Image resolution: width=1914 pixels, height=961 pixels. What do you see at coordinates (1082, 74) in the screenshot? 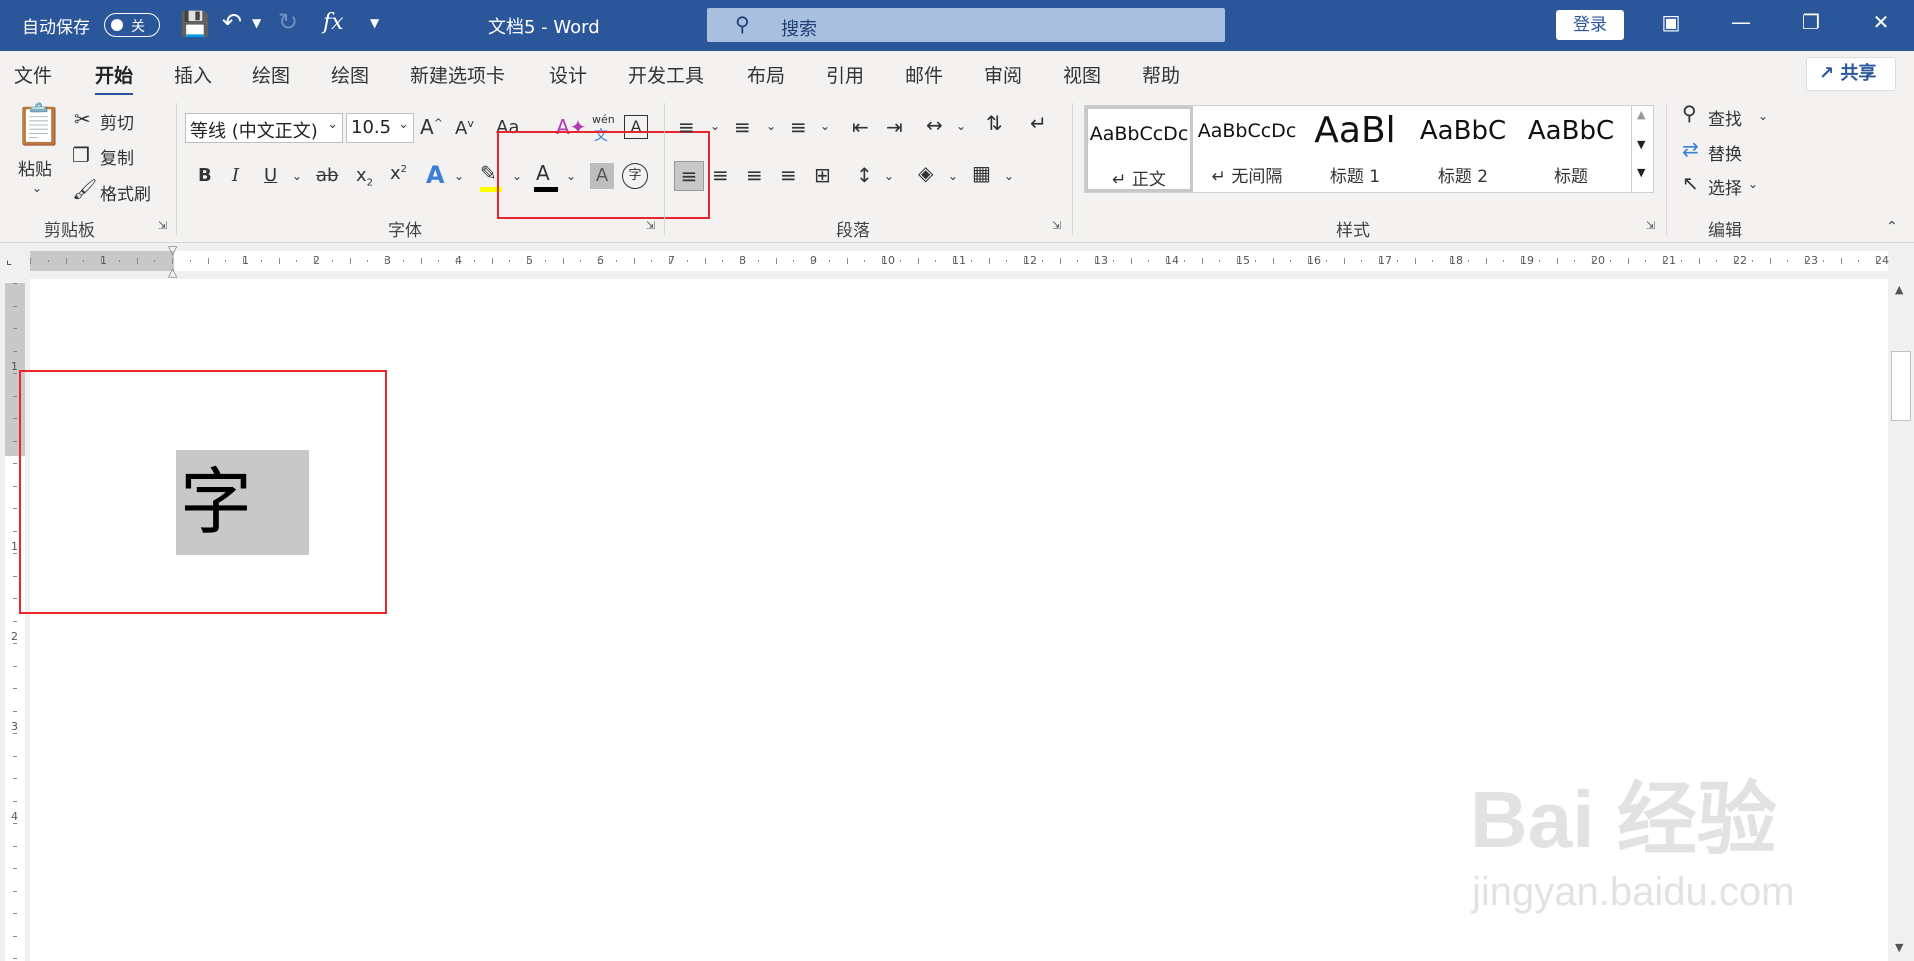
I see `tab-view: 视图` at bounding box center [1082, 74].